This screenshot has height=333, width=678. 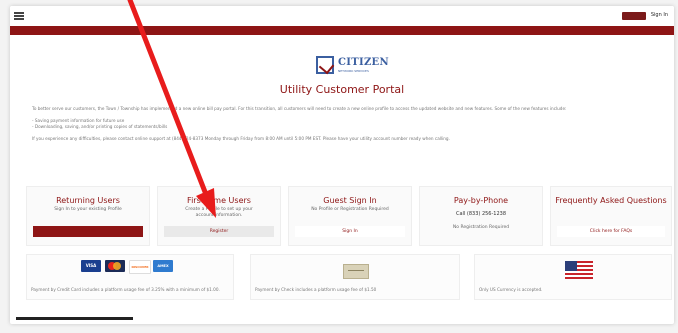 What do you see at coordinates (579, 270) in the screenshot?
I see `us-flag-icon` at bounding box center [579, 270].